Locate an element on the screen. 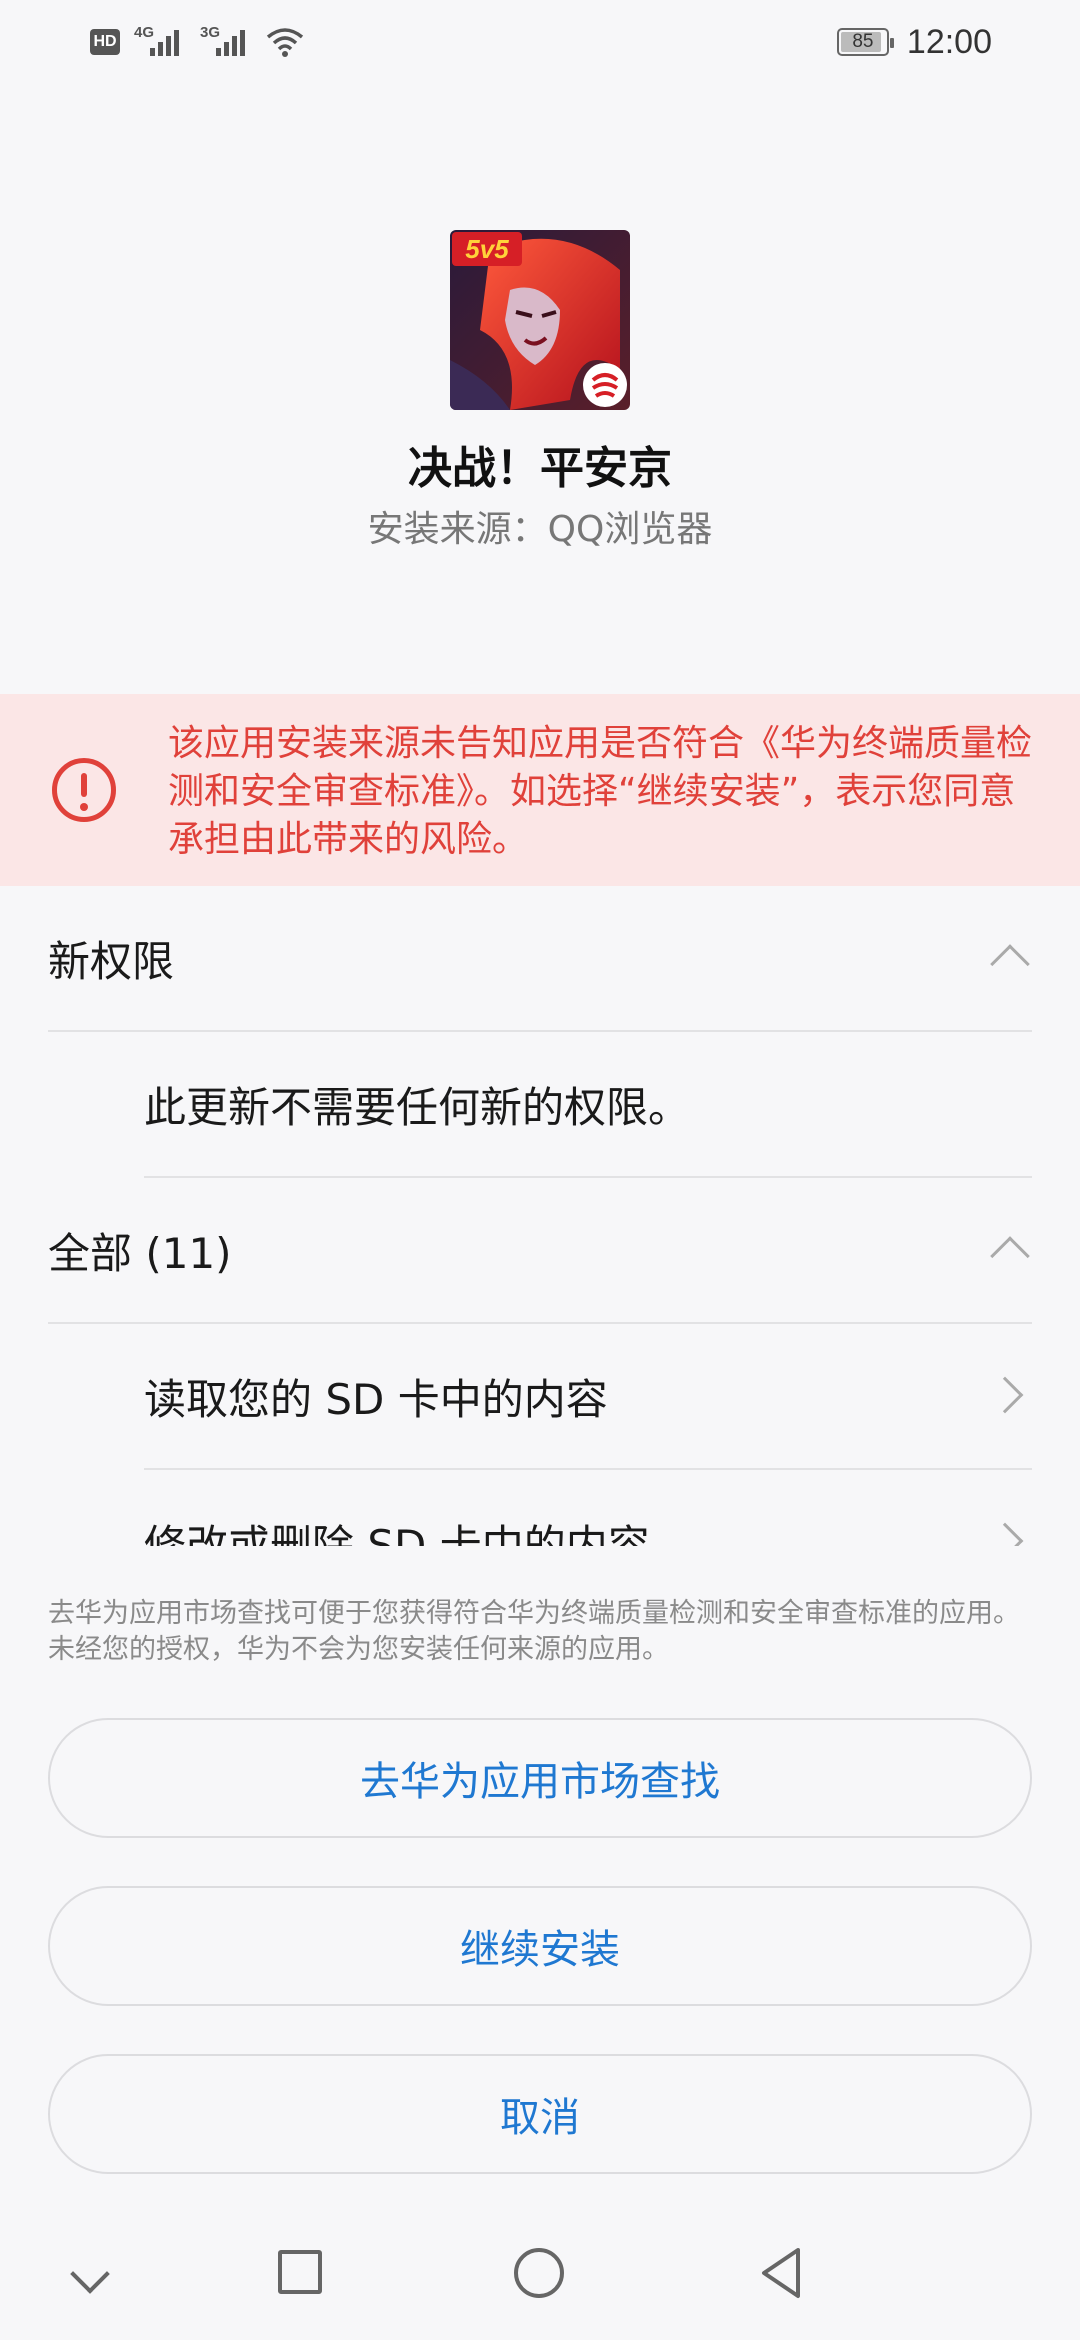 This screenshot has height=2340, width=1080. cancel-button: 取消 is located at coordinates (540, 2114).